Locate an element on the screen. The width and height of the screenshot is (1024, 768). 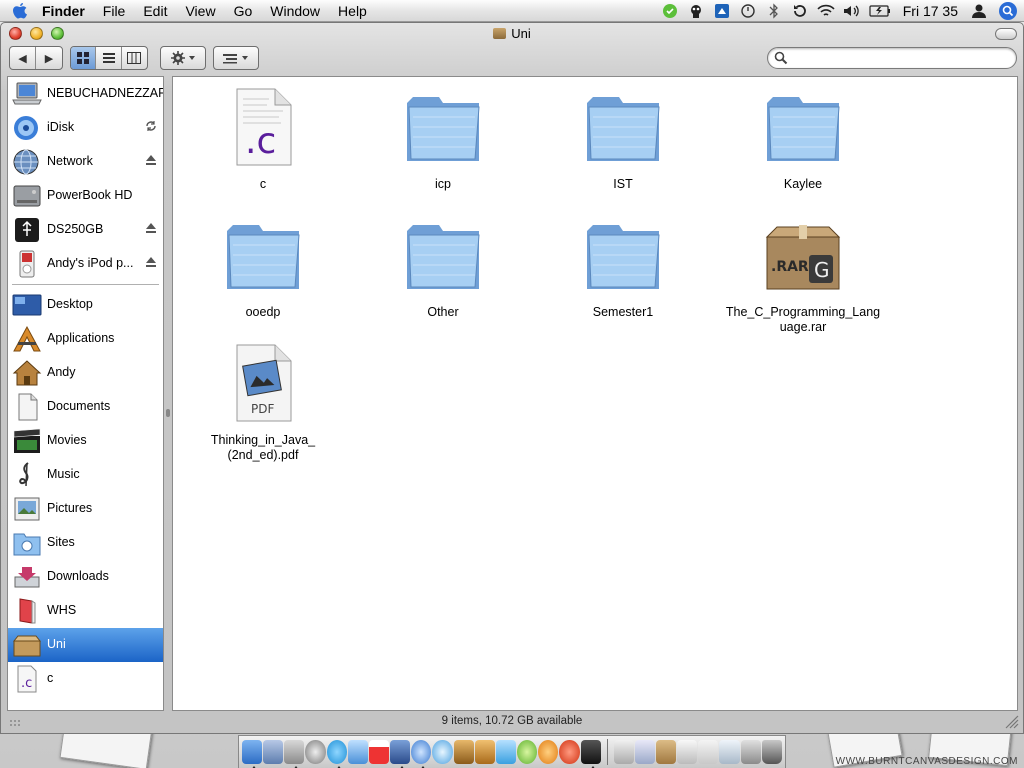
uni-folder-dock-icon is located at coordinates (666, 752).